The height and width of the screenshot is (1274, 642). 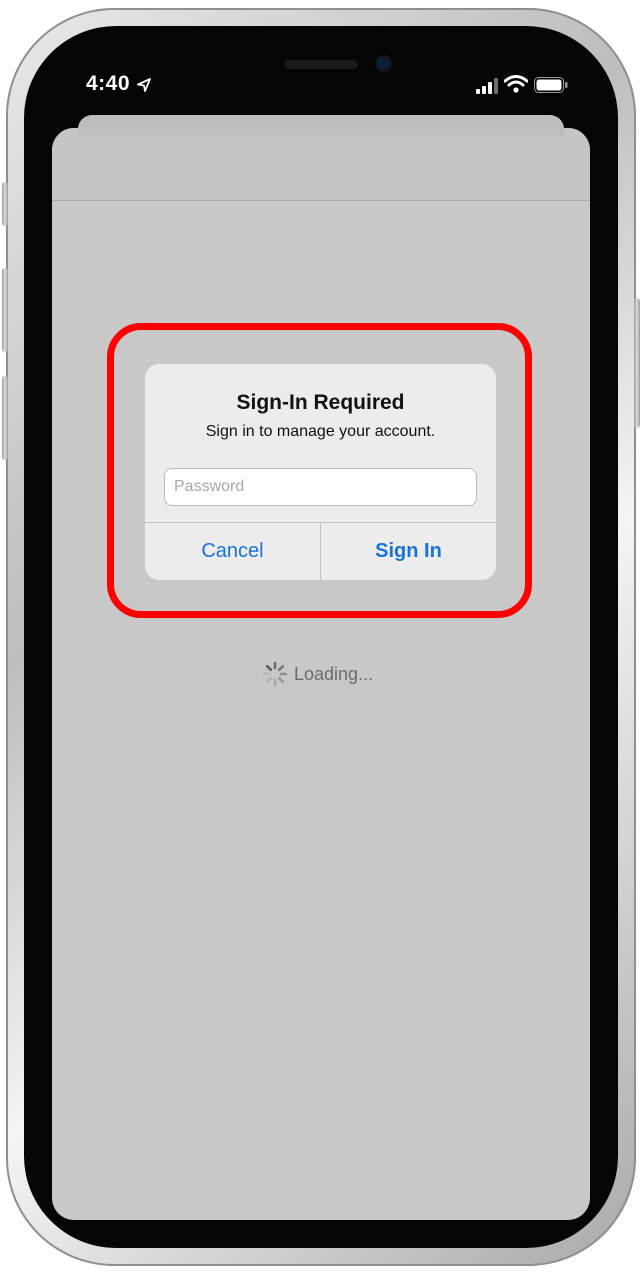 What do you see at coordinates (5, 204) in the screenshot?
I see `mute-switch` at bounding box center [5, 204].